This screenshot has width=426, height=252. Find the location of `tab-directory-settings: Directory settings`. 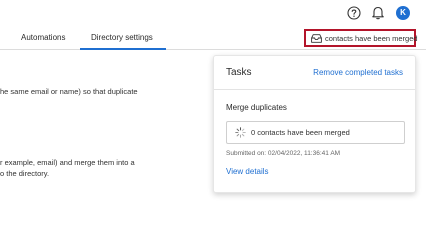

tab-directory-settings: Directory settings is located at coordinates (122, 37).